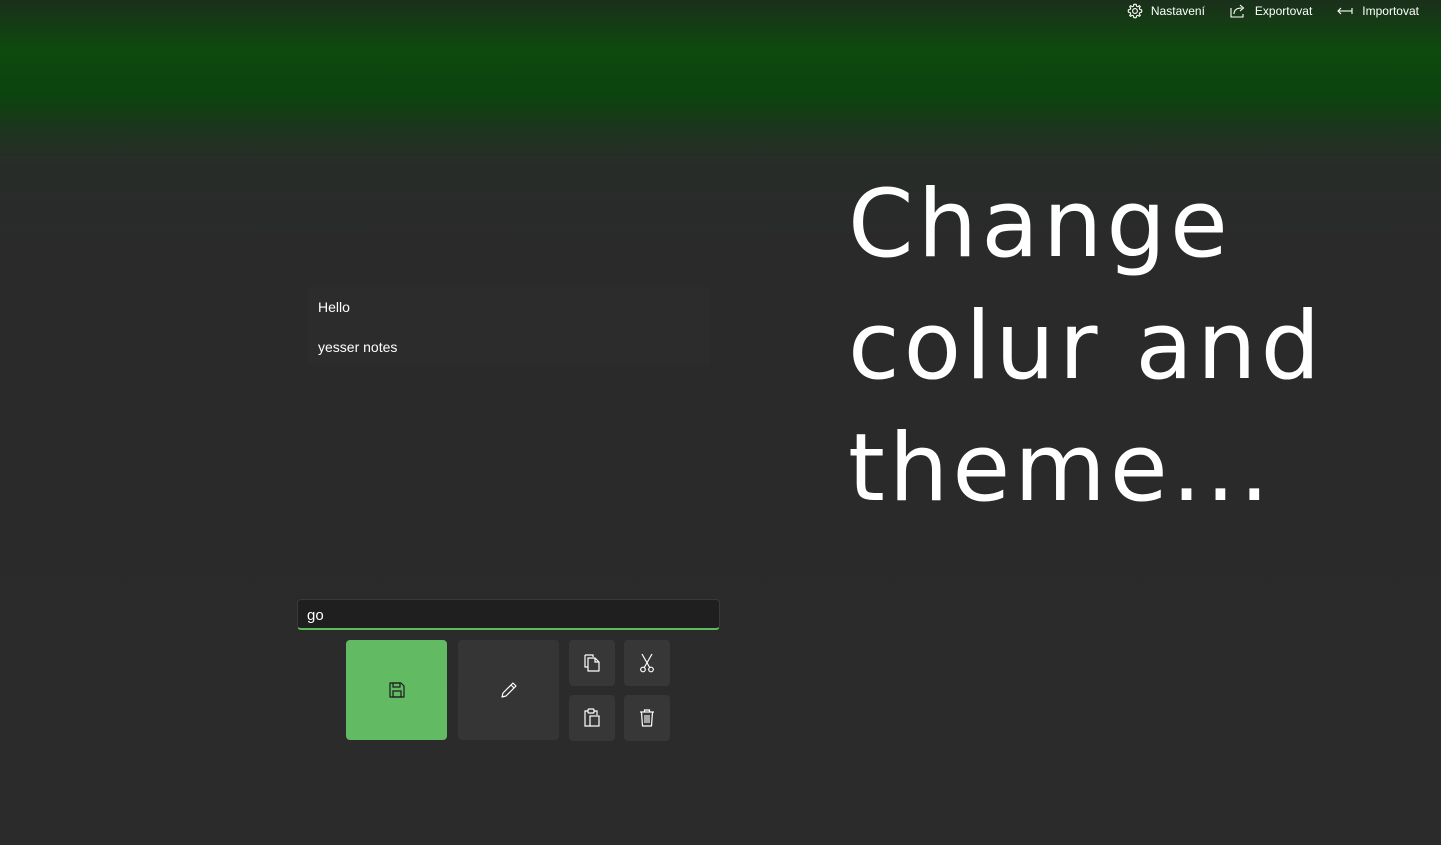 The image size is (1441, 845). I want to click on import-label: Importovat, so click(1390, 11).